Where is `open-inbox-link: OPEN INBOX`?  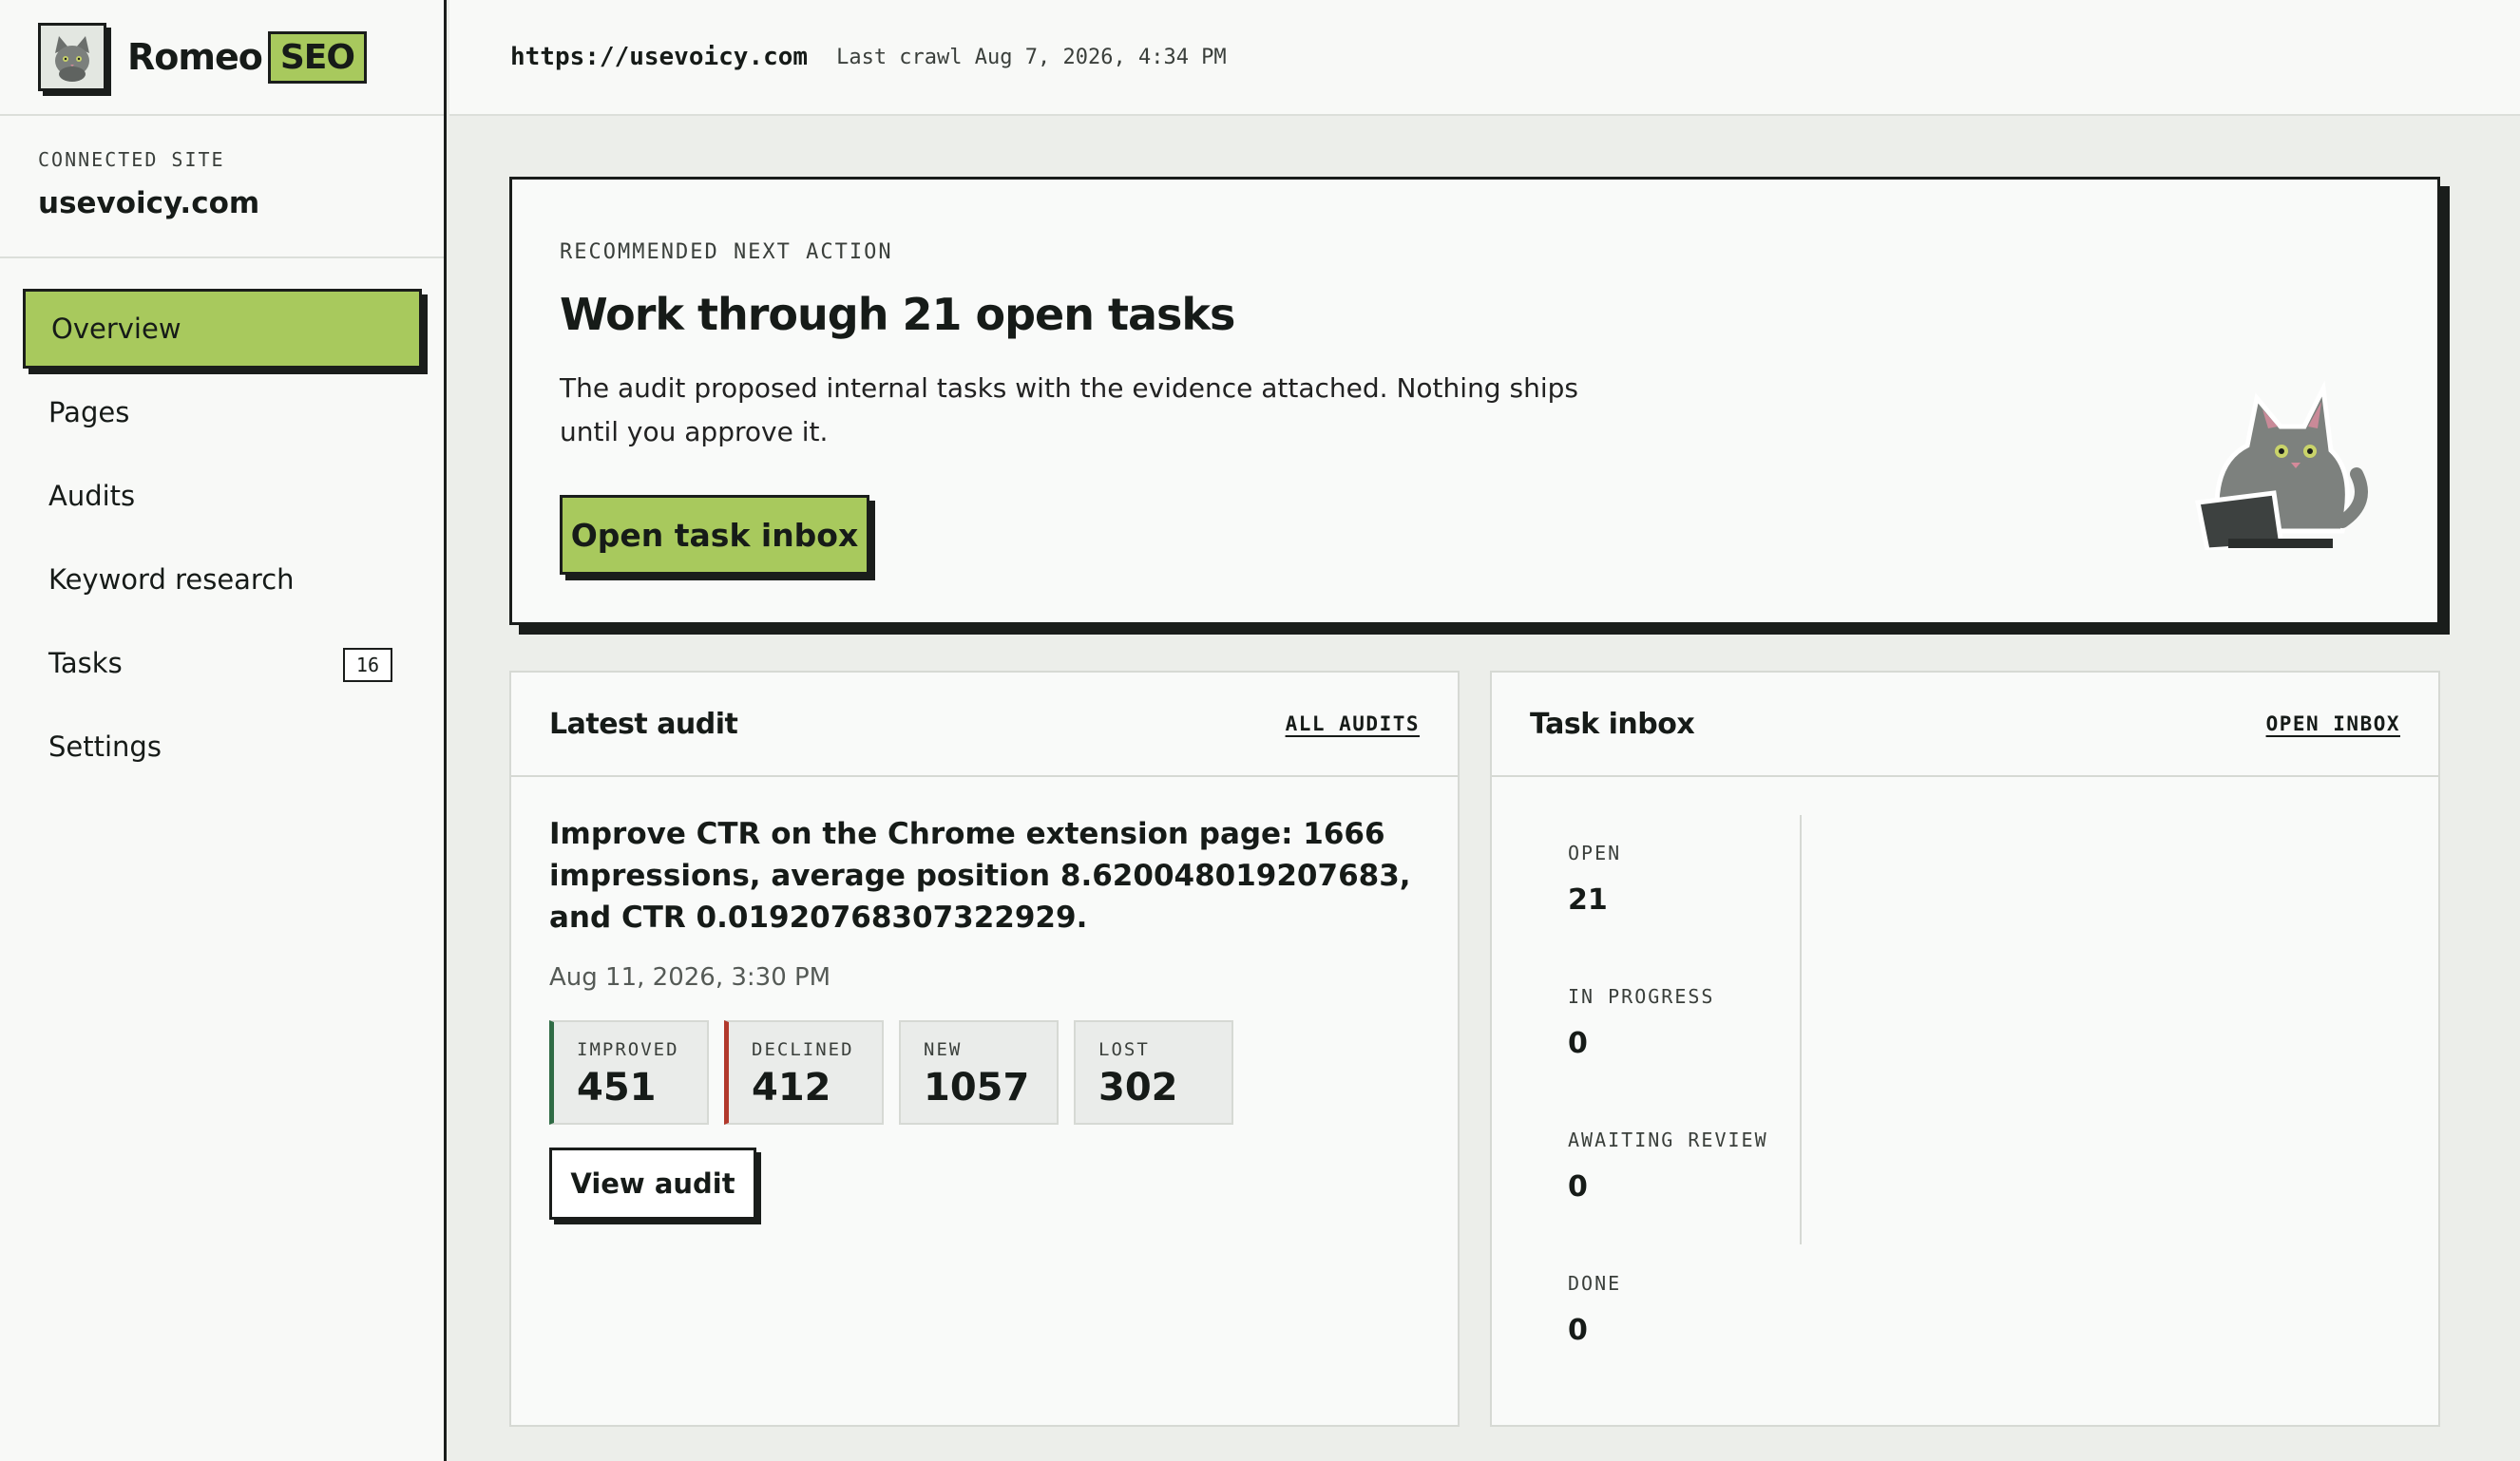 open-inbox-link: OPEN INBOX is located at coordinates (2333, 723).